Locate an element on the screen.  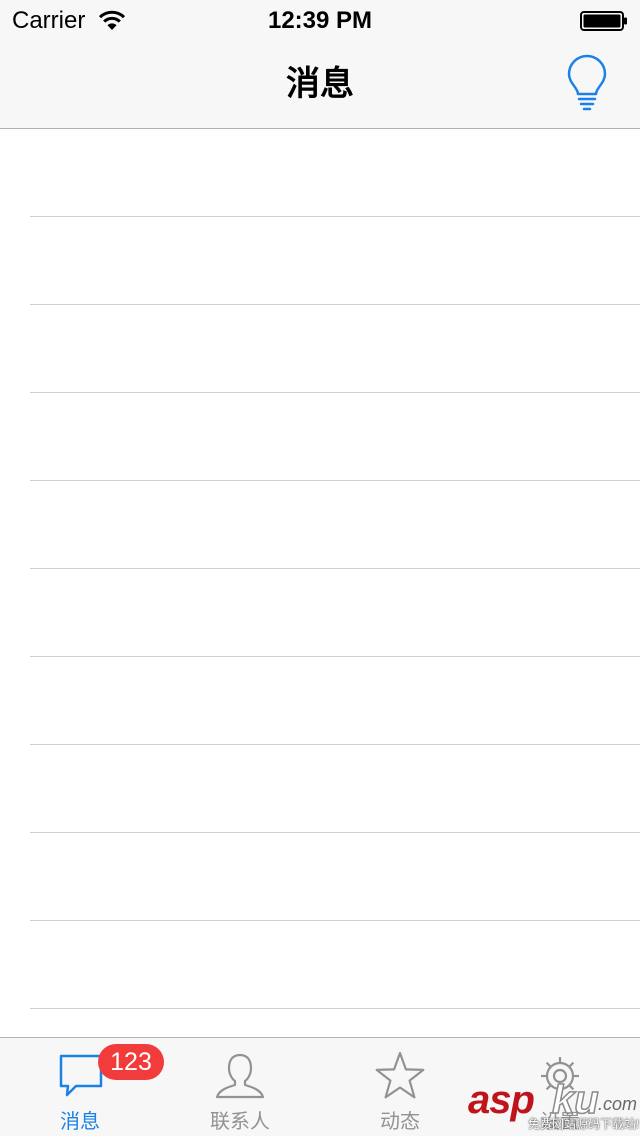
tab-messages: 123 消息 is located at coordinates (82, 1087).